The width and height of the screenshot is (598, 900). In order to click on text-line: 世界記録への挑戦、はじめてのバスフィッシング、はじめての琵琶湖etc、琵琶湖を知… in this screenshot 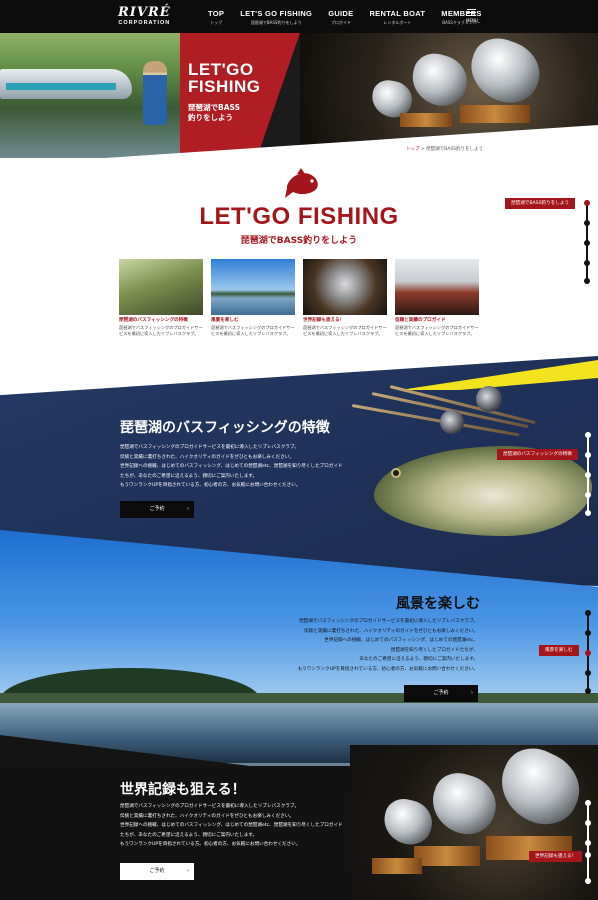, I will do `click(231, 467)`.